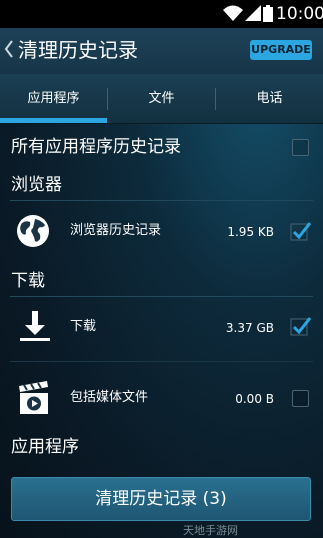  I want to click on signal-icon, so click(253, 13).